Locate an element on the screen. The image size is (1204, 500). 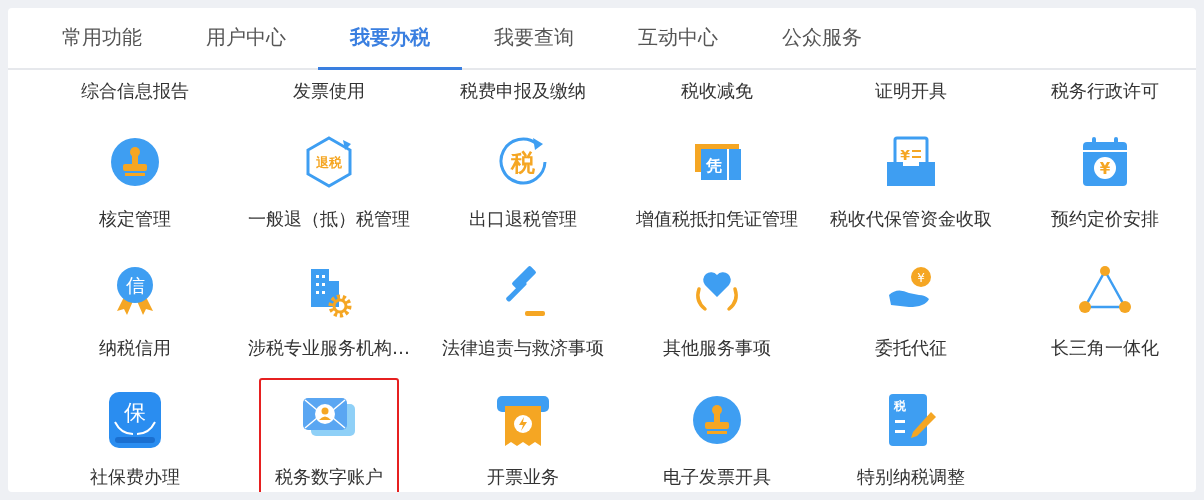
service-tile: 核定管理 is located at coordinates (135, 184).